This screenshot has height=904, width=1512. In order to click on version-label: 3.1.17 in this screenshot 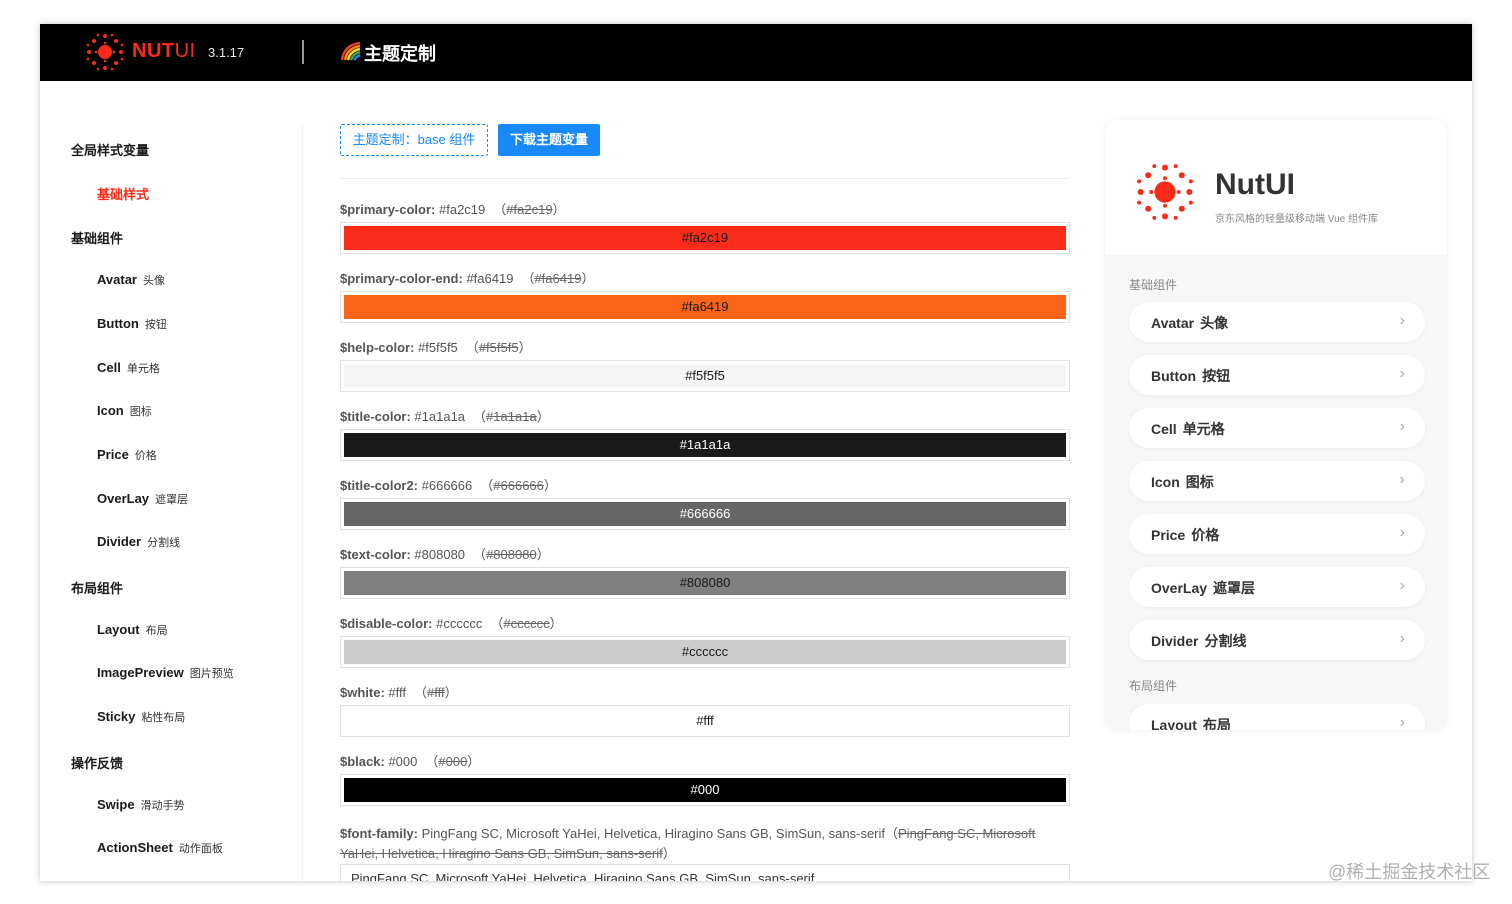, I will do `click(226, 52)`.